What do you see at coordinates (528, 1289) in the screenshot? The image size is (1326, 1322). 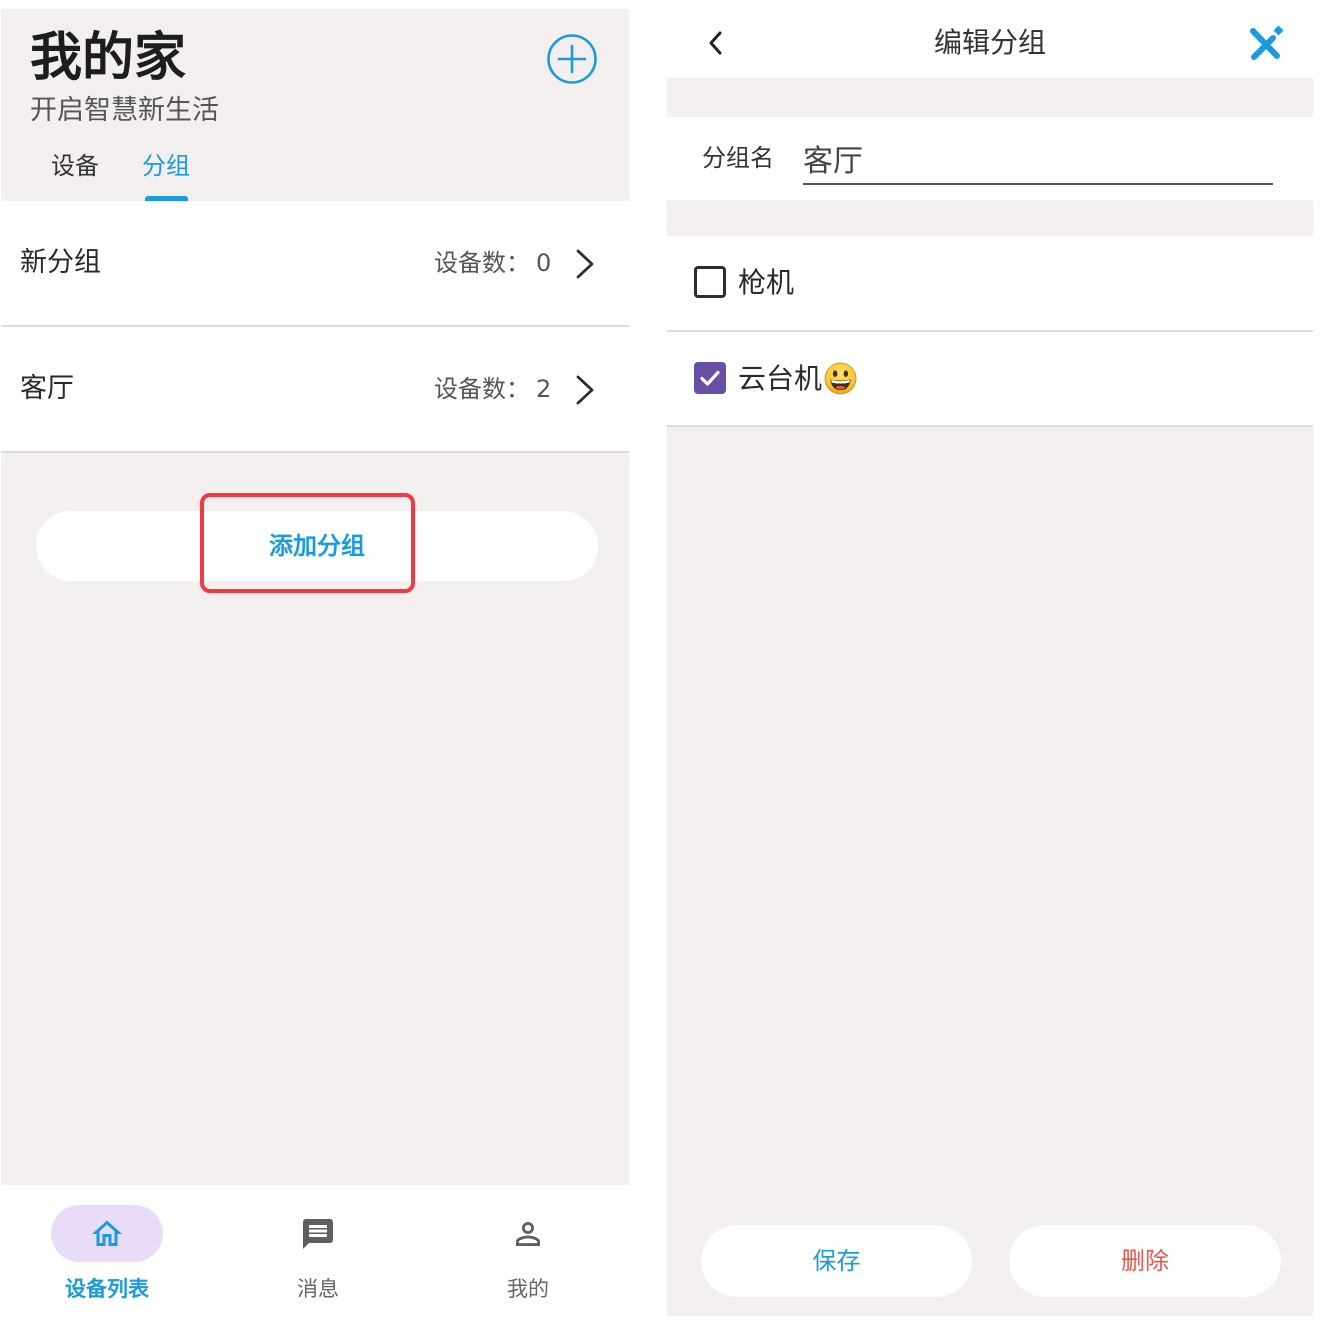 I see `nav-label: 我的` at bounding box center [528, 1289].